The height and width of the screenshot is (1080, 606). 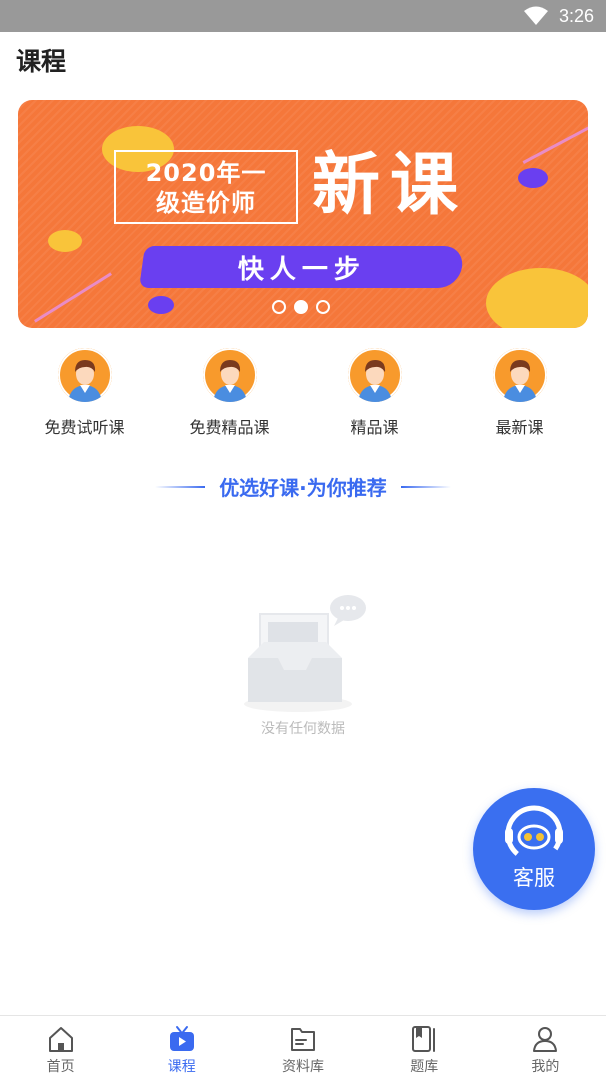 I want to click on status-bar: 3:26, so click(x=303, y=16).